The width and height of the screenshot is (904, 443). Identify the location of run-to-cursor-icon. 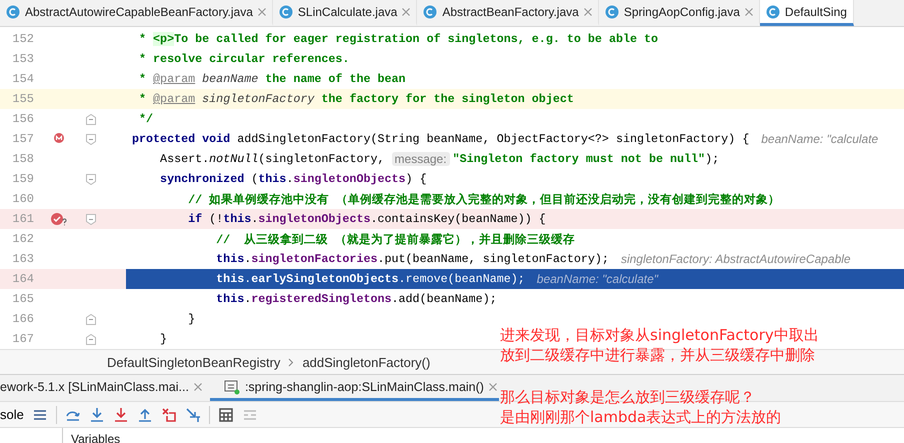
(192, 414).